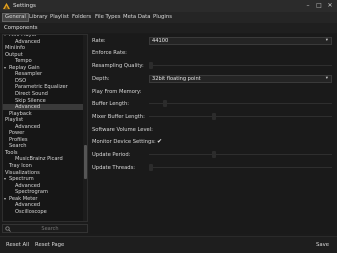  Describe the element at coordinates (168, 6) in the screenshot. I see `title-bar: Settings – □ ✕` at that location.